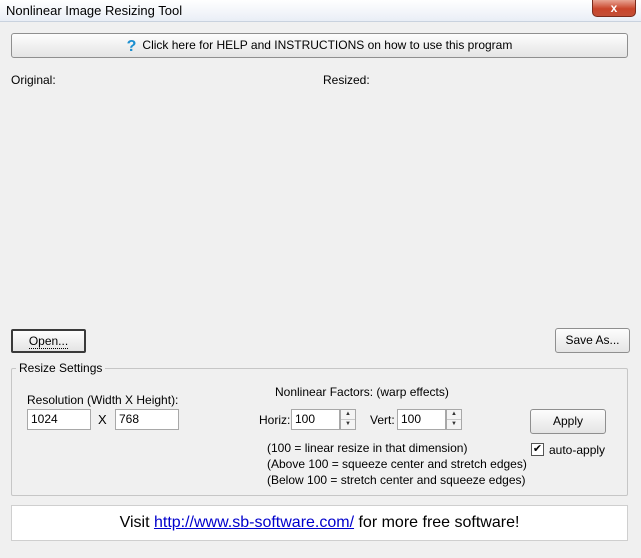 The width and height of the screenshot is (641, 558). What do you see at coordinates (421, 419) in the screenshot?
I see `vert-input: 100` at bounding box center [421, 419].